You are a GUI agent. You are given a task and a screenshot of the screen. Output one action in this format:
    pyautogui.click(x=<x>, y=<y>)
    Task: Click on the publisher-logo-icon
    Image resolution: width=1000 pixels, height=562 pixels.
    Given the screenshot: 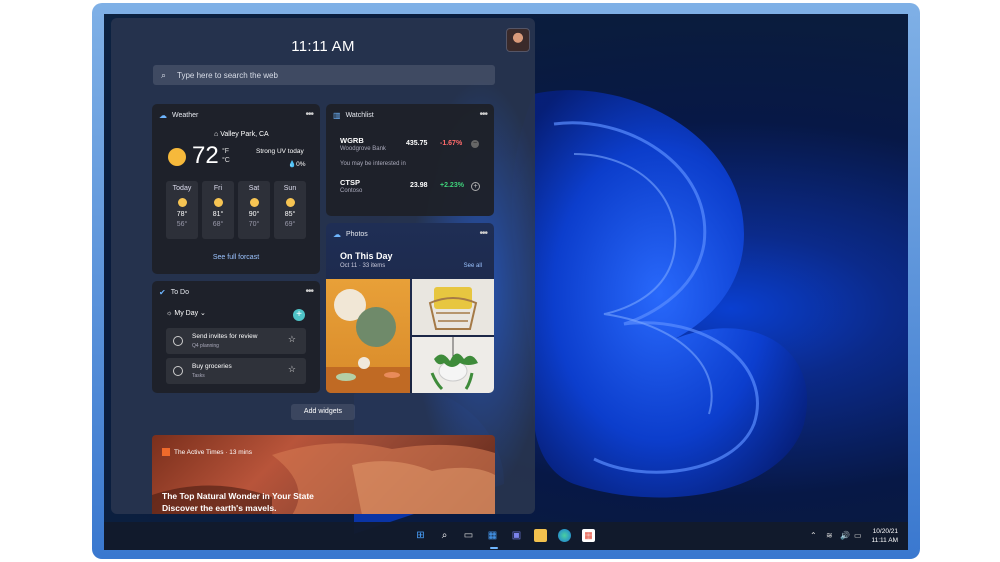 What is the action you would take?
    pyautogui.click(x=166, y=452)
    